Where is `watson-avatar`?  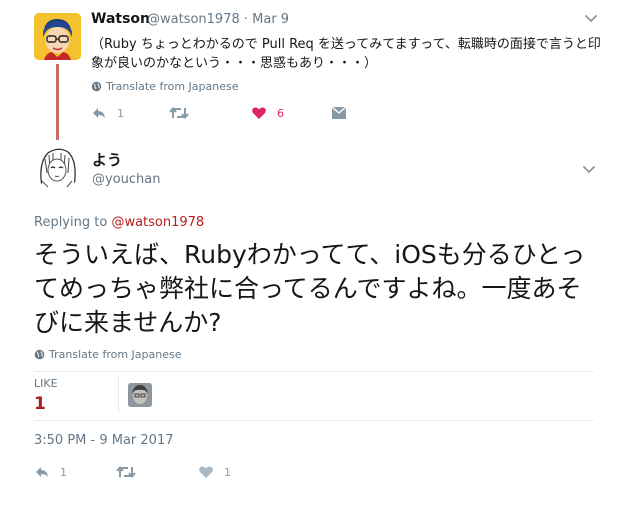 watson-avatar is located at coordinates (57, 36).